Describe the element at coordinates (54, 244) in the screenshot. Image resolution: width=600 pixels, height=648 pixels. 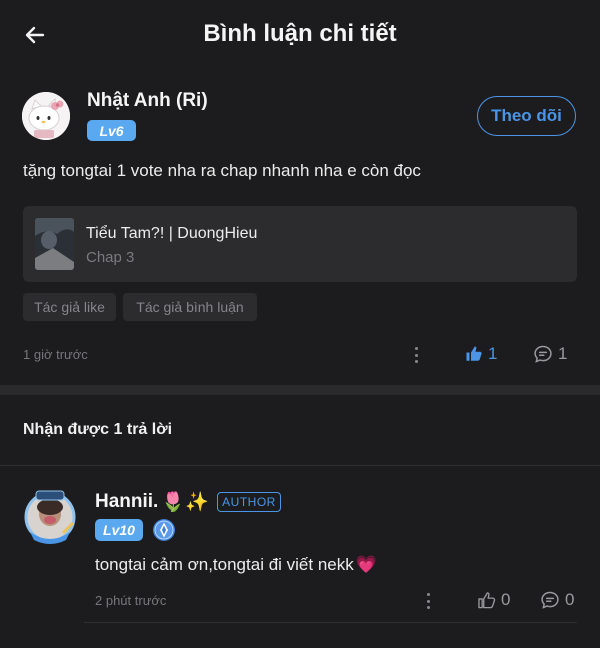
I see `story-cover-image` at that location.